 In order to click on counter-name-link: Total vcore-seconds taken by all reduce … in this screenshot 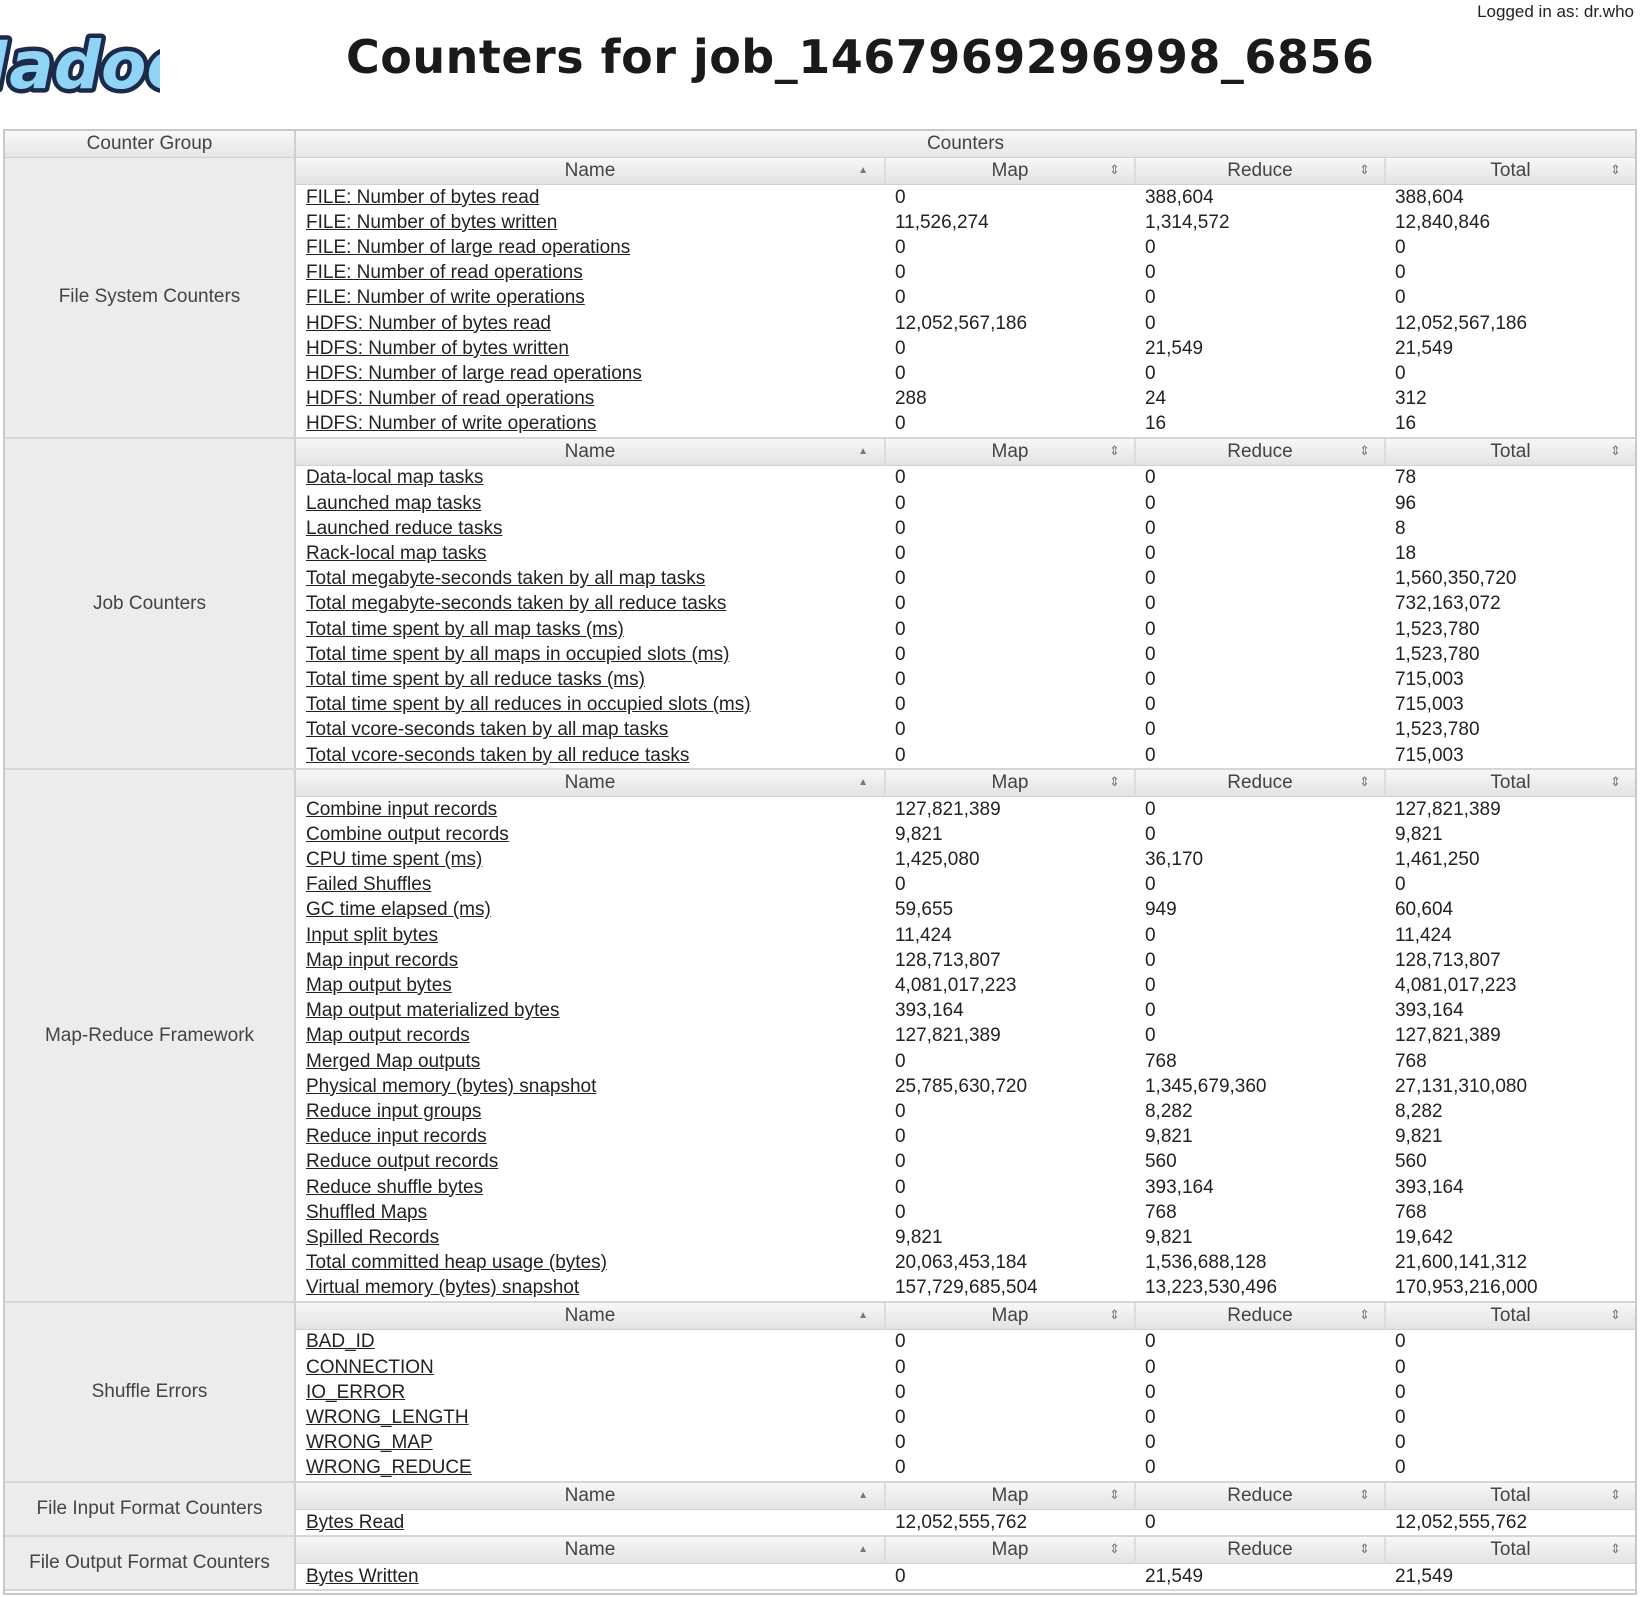, I will do `click(497, 755)`.